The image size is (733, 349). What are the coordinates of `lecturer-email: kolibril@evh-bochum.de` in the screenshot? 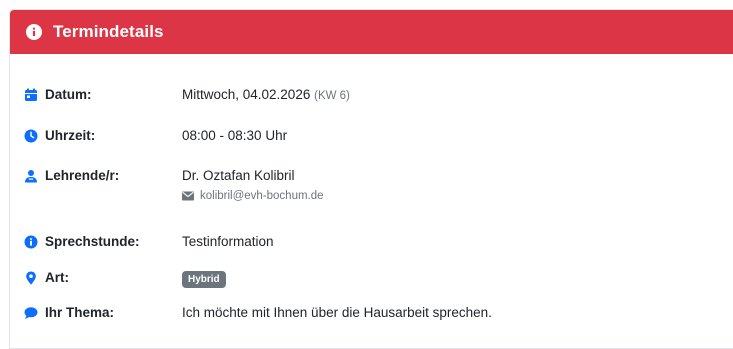 It's located at (262, 196).